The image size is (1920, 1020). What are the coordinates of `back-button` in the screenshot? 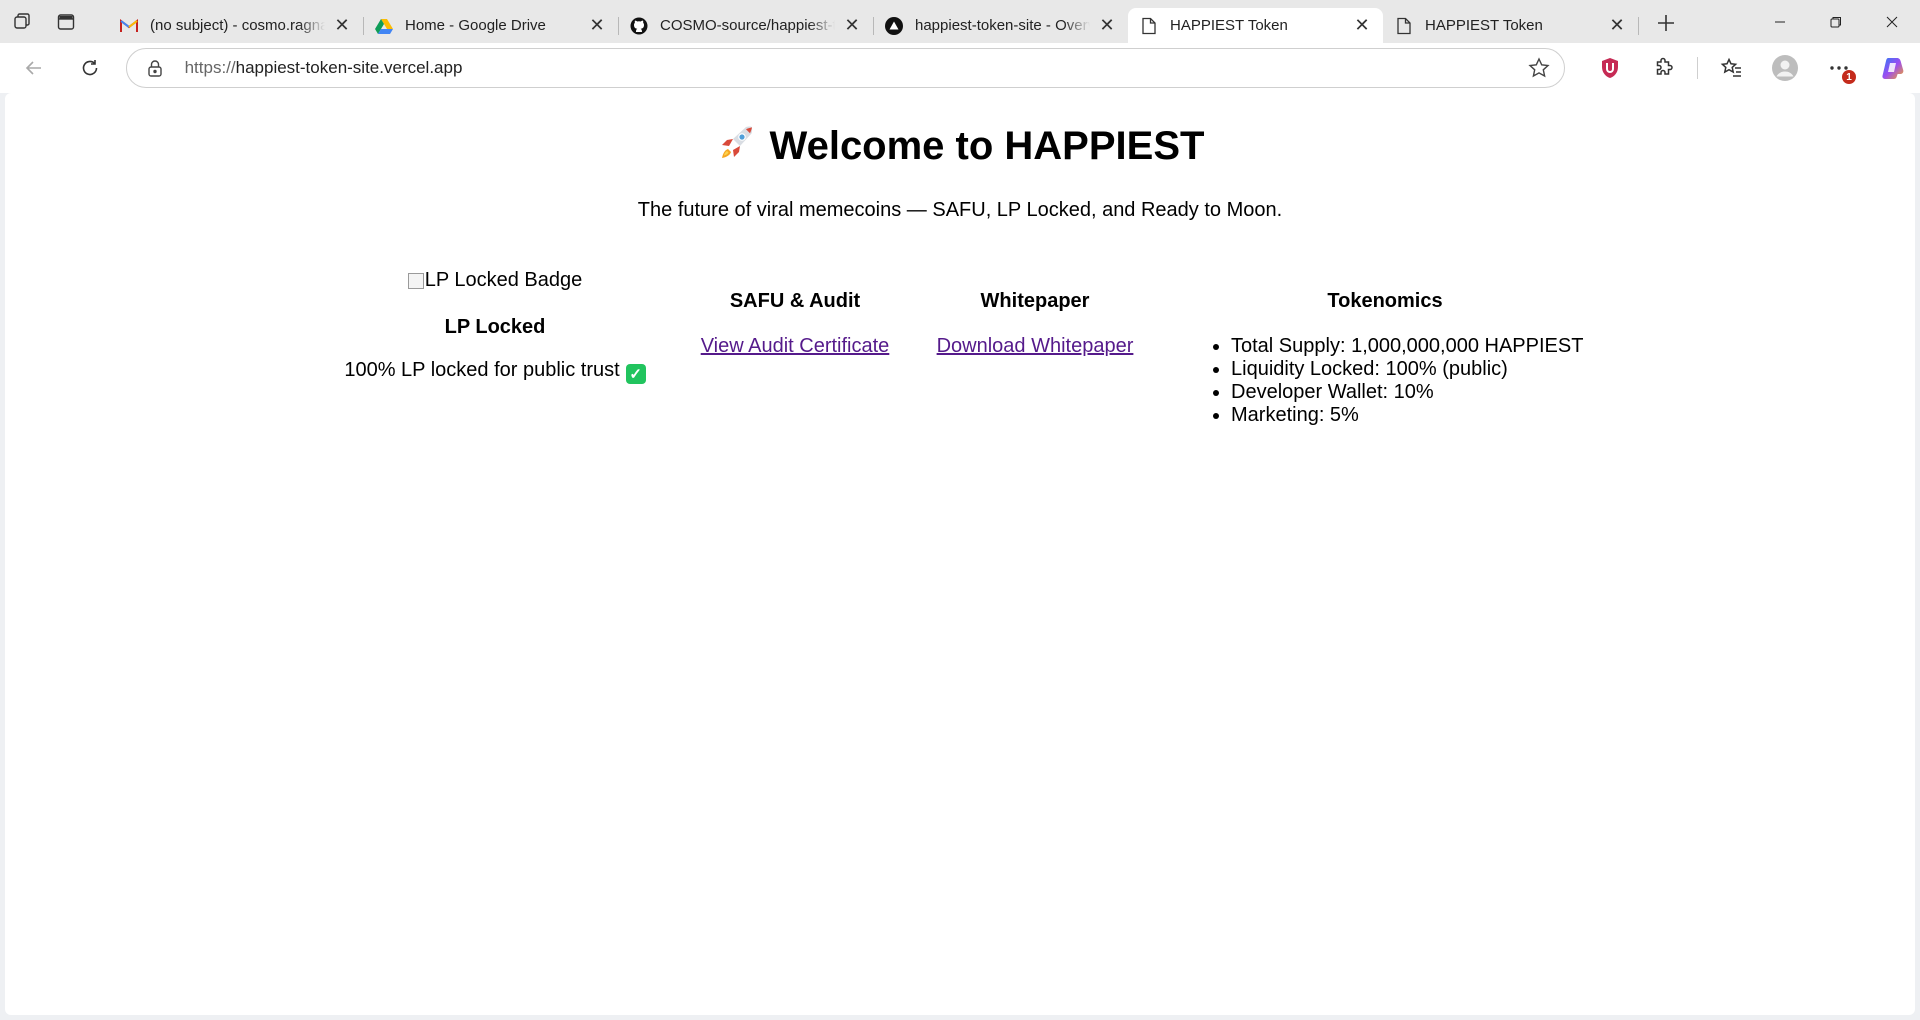 It's located at (34, 68).